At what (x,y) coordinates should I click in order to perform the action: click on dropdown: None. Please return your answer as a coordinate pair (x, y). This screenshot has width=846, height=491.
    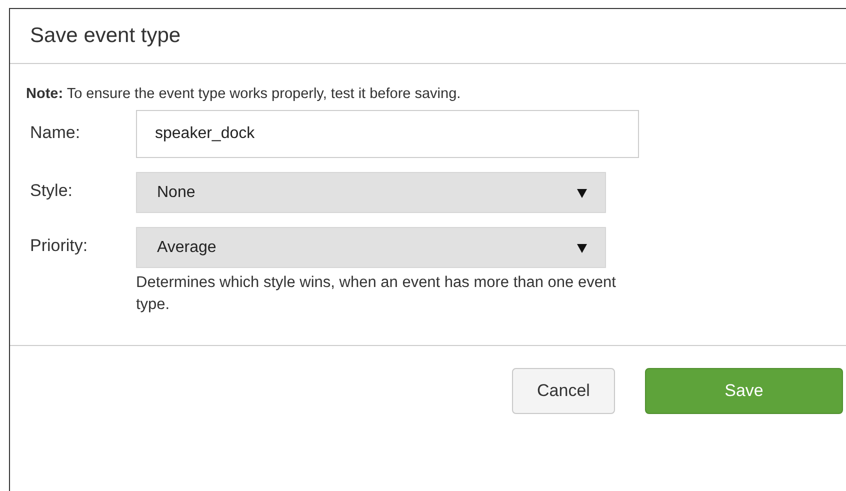
    Looking at the image, I should click on (371, 192).